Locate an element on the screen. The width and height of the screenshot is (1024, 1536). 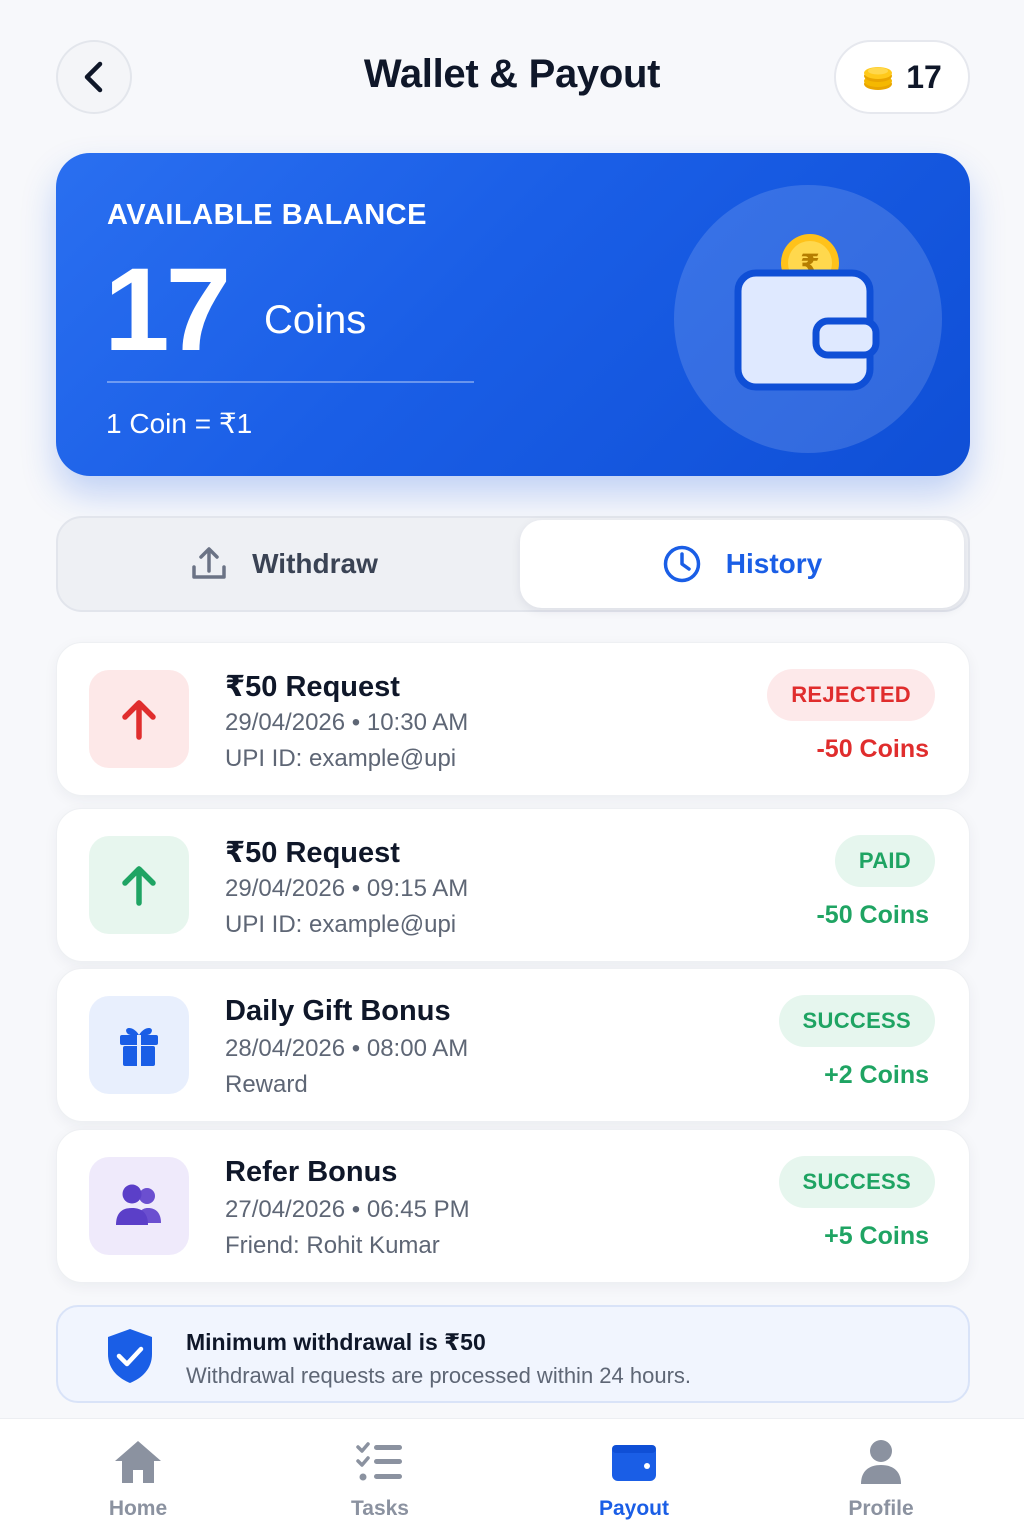
info-title: Minimum withdrawal is ₹50 is located at coordinates (336, 1342).